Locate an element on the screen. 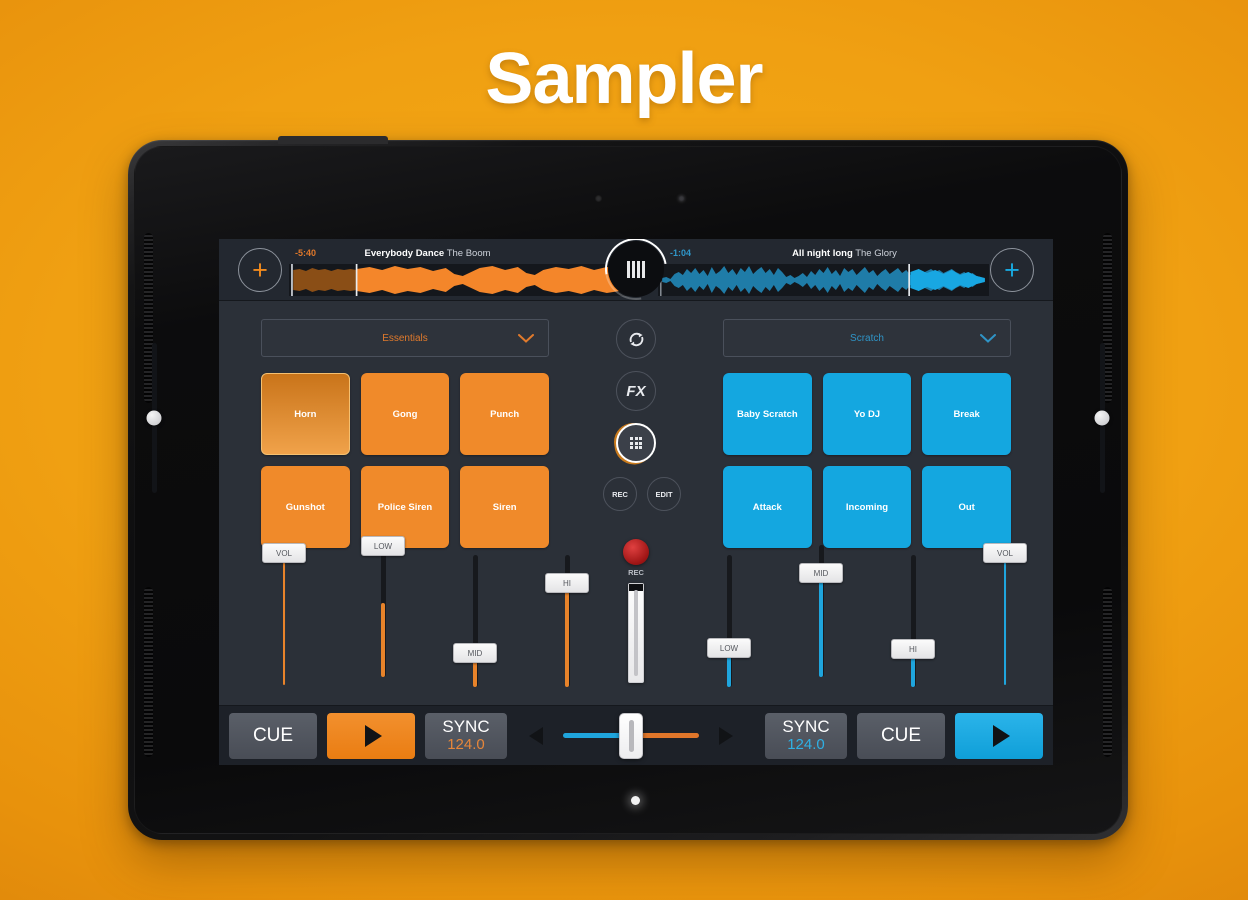 The width and height of the screenshot is (1248, 900). sync-button-left: SYNC 124.0 is located at coordinates (466, 735).